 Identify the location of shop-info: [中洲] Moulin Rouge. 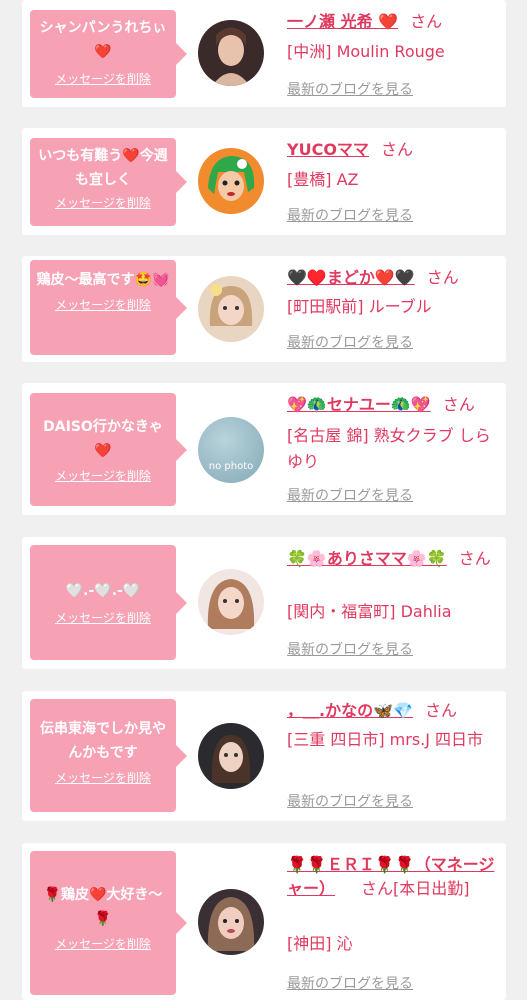
(366, 51).